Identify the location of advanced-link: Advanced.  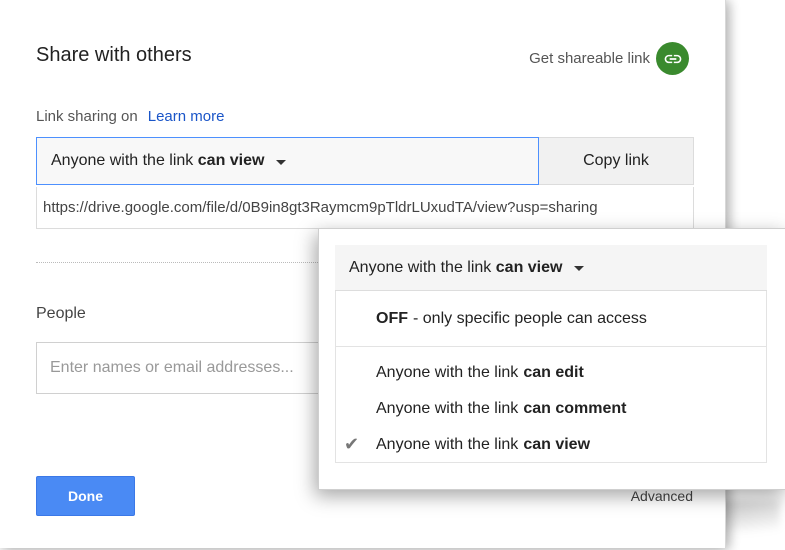
(662, 496).